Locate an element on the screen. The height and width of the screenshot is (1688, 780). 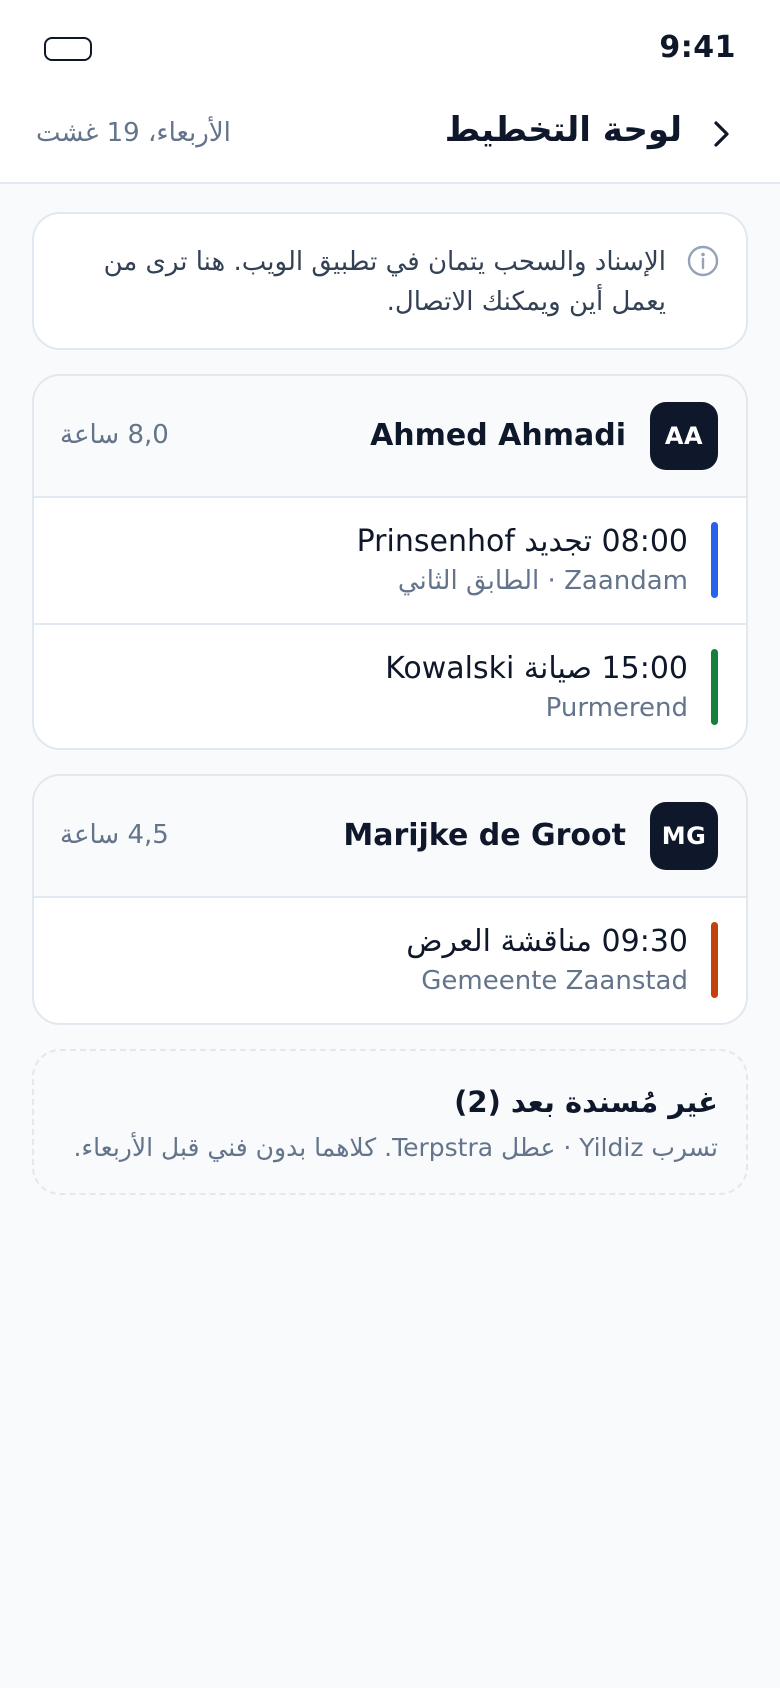
job-location: Purmerend is located at coordinates (616, 708).